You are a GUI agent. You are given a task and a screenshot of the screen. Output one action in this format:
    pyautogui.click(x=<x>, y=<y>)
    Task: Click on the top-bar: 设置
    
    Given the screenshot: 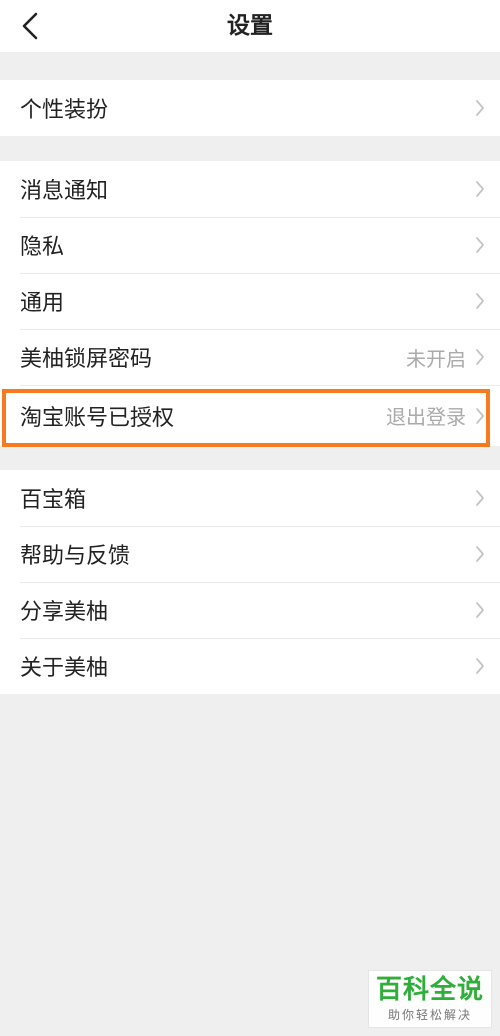 What is the action you would take?
    pyautogui.click(x=250, y=26)
    